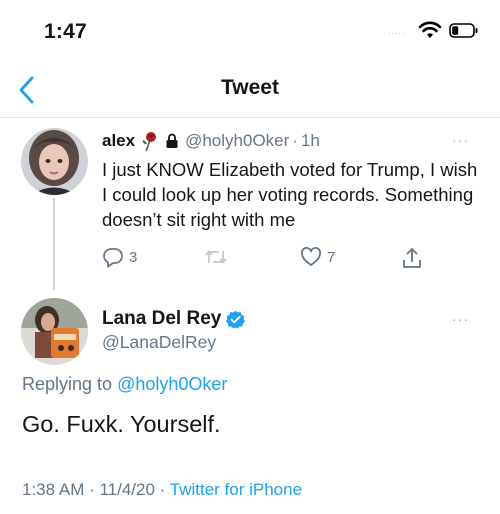 This screenshot has width=500, height=514. What do you see at coordinates (331, 257) in the screenshot?
I see `like-count: 7` at bounding box center [331, 257].